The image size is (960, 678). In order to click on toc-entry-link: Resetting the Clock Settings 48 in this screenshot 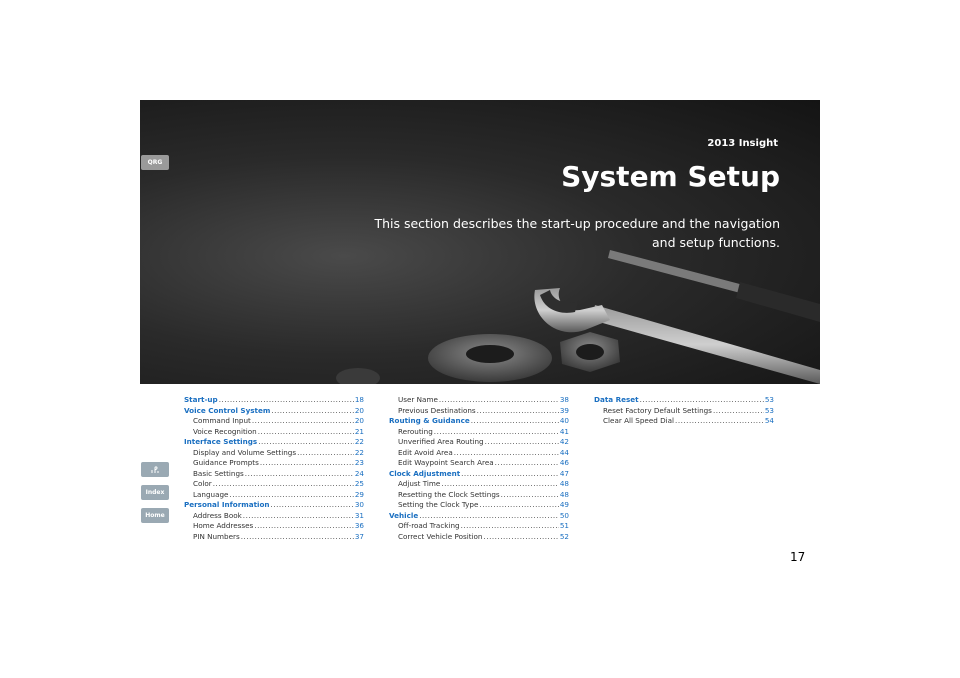, I will do `click(479, 495)`.